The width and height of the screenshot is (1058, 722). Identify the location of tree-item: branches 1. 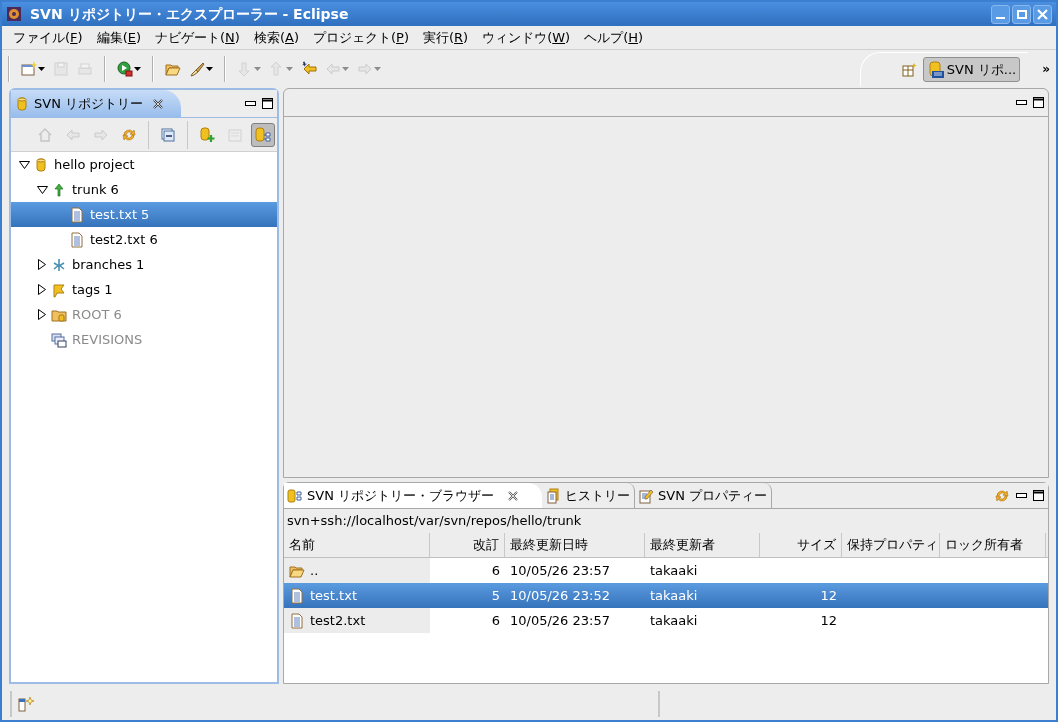
(144, 264).